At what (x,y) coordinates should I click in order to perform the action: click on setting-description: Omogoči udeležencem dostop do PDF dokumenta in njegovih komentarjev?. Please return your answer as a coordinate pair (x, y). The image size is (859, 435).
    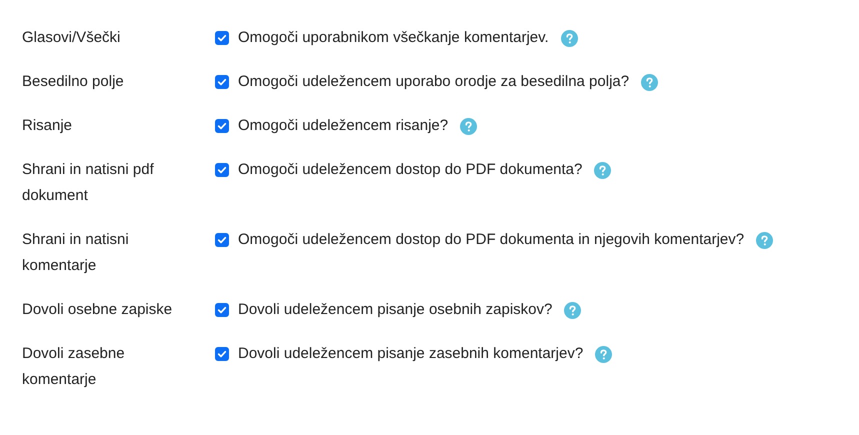
    Looking at the image, I should click on (491, 240).